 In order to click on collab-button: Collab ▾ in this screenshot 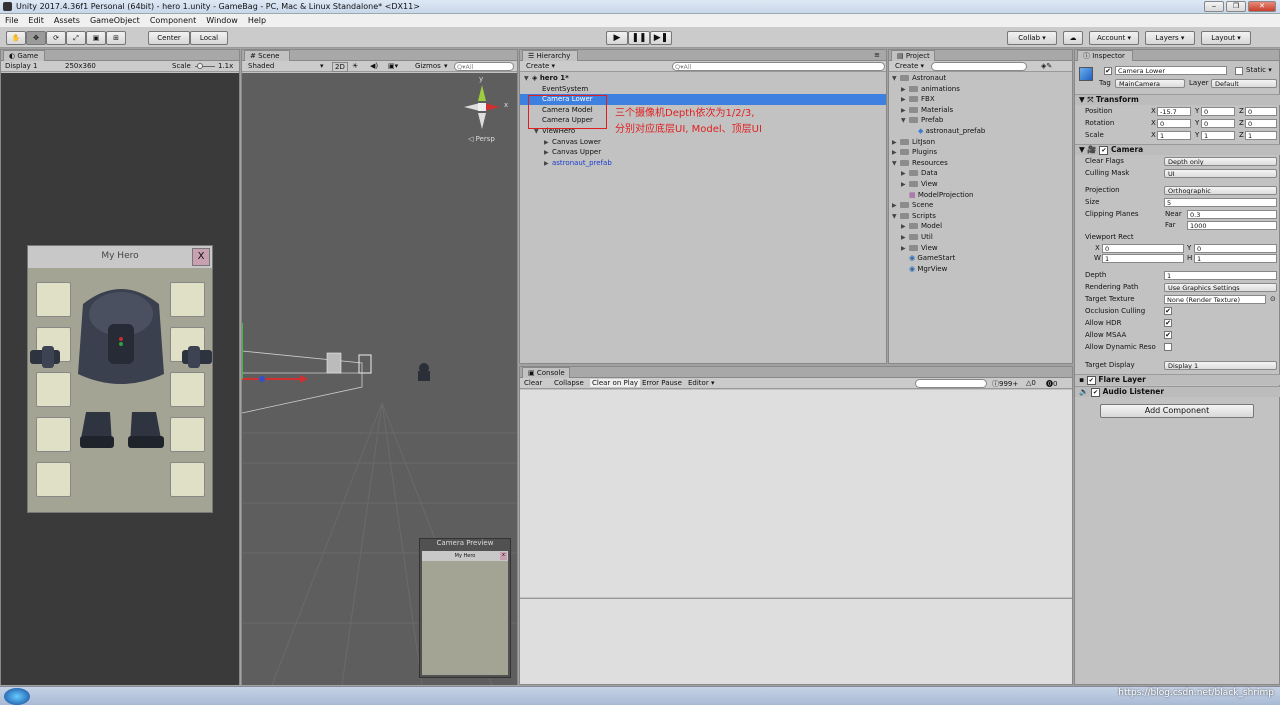, I will do `click(1032, 38)`.